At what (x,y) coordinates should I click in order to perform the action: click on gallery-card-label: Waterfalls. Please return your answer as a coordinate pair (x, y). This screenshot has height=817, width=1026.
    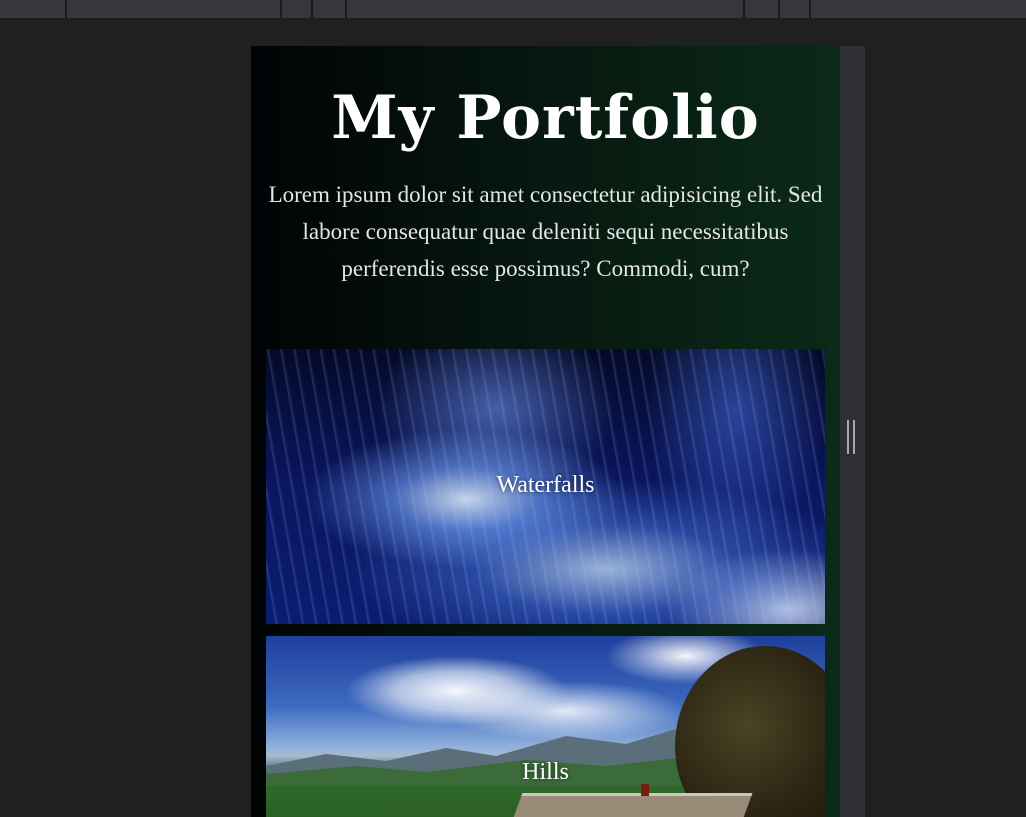
    Looking at the image, I should click on (545, 485).